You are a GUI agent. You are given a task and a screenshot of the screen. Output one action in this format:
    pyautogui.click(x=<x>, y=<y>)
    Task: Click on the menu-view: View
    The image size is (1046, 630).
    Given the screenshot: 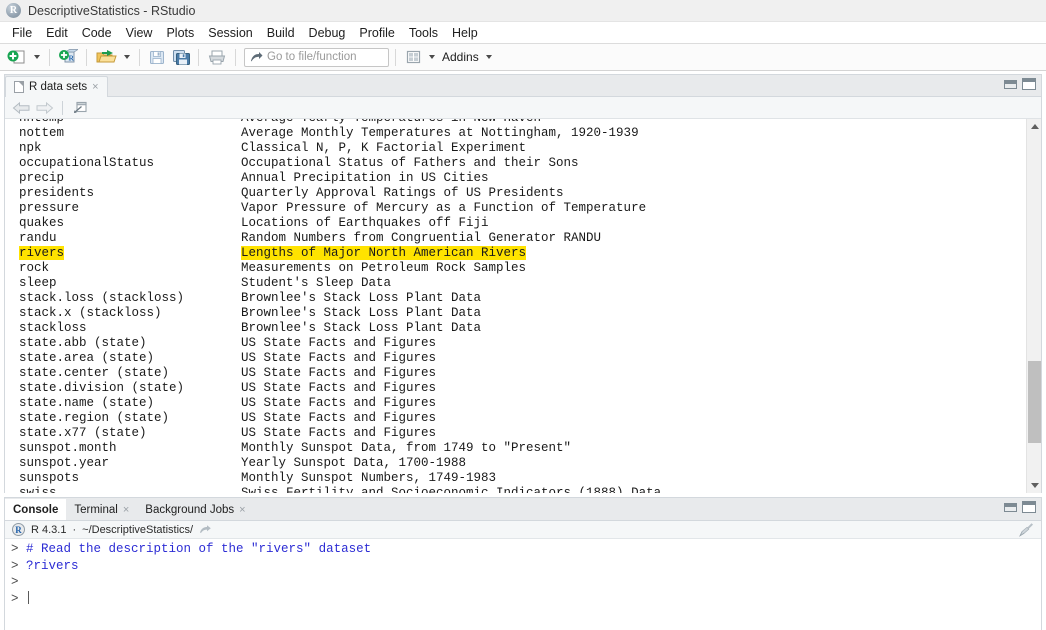 What is the action you would take?
    pyautogui.click(x=139, y=33)
    